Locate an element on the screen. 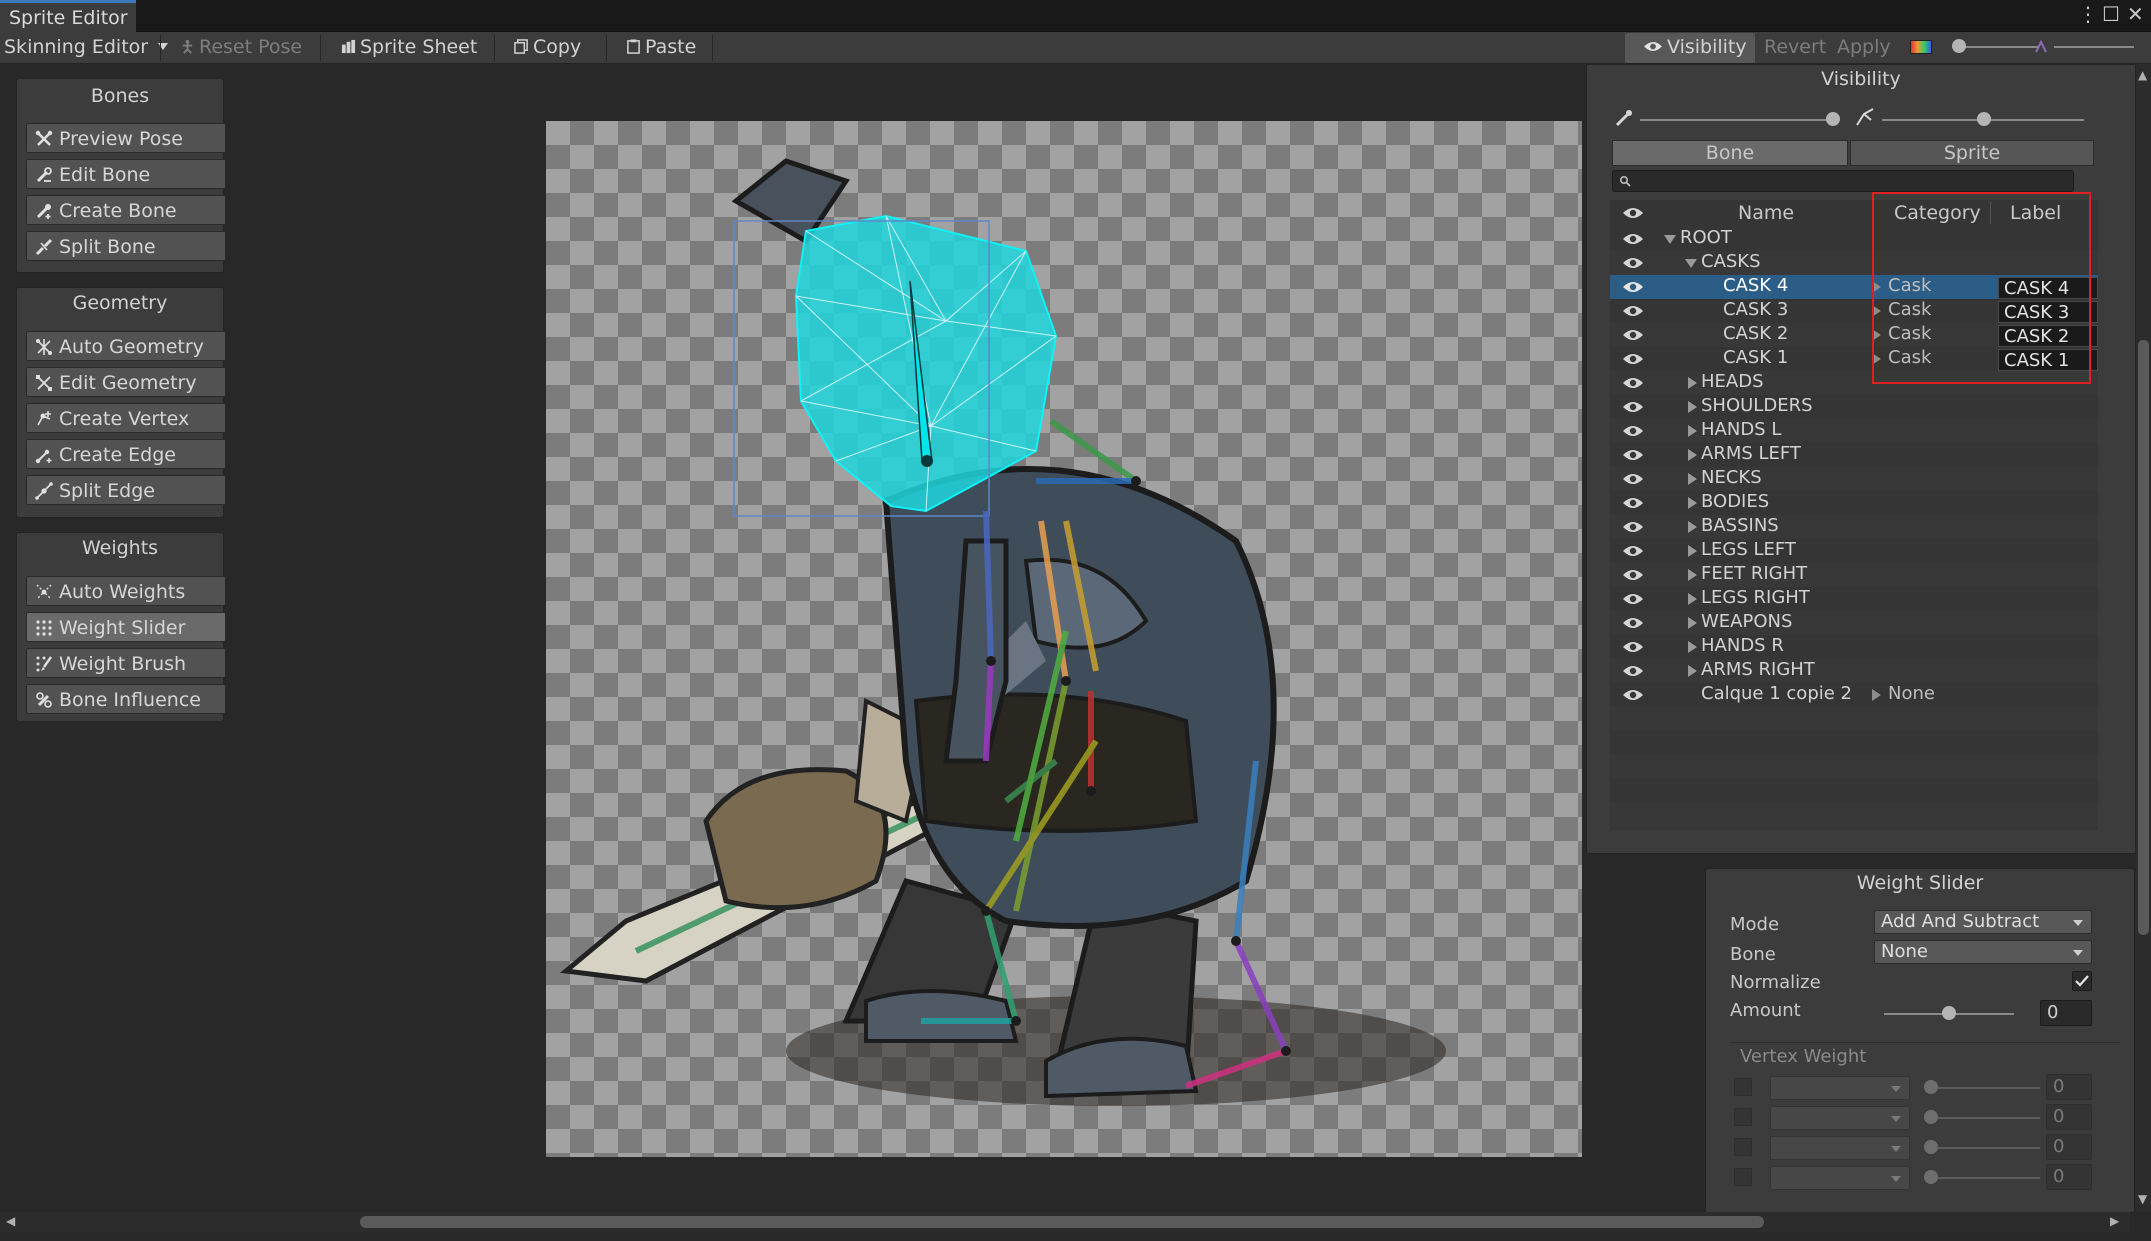 The height and width of the screenshot is (1241, 2151). opacity-slider-track is located at coordinates (1998, 47).